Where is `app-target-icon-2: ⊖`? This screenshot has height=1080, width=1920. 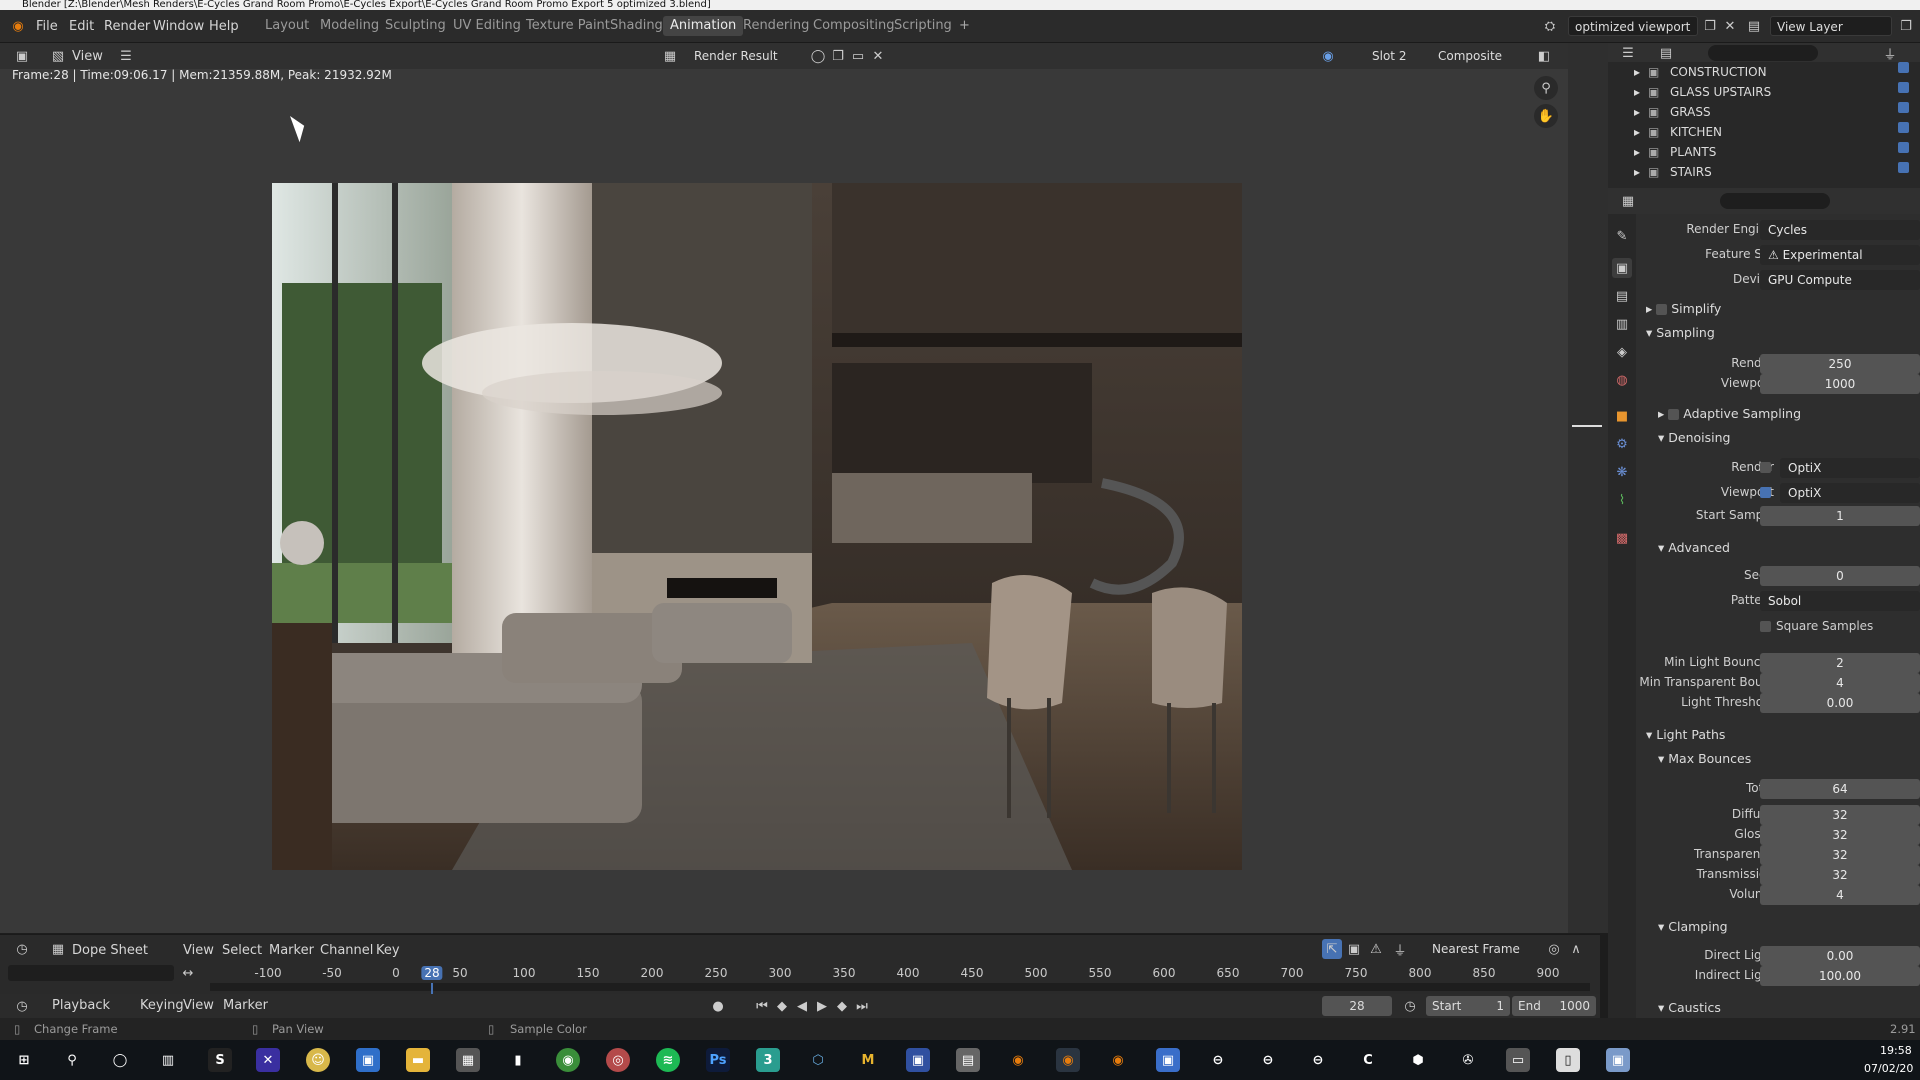
app-target-icon-2: ⊖ is located at coordinates (1268, 1060).